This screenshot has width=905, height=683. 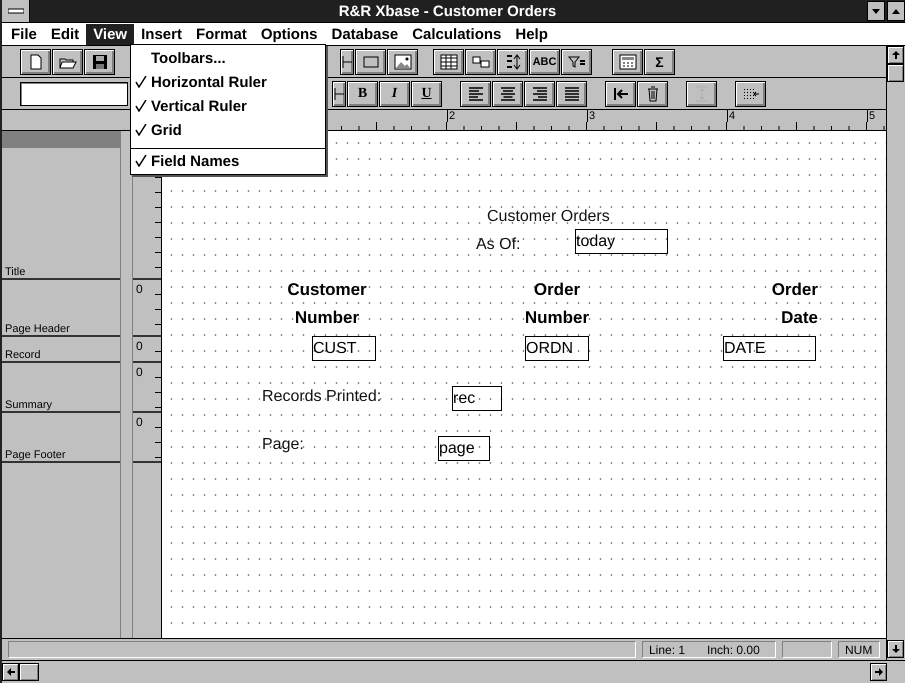 I want to click on band-name: Summary, so click(x=29, y=405).